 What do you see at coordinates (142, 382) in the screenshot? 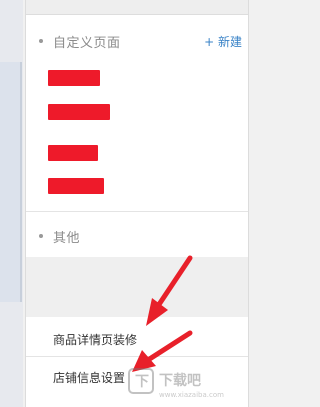
I see `svg-text: 下` at bounding box center [142, 382].